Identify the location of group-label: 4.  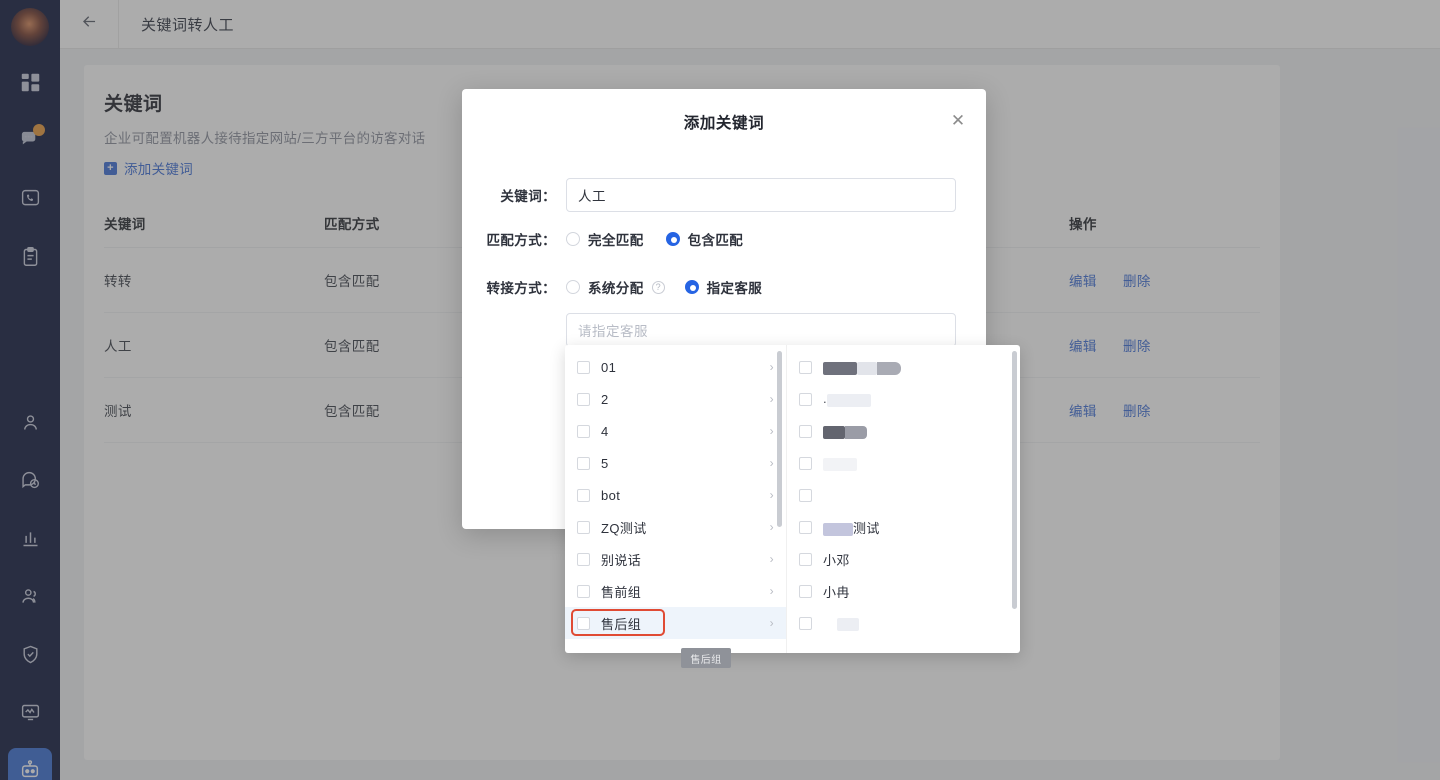
(605, 431).